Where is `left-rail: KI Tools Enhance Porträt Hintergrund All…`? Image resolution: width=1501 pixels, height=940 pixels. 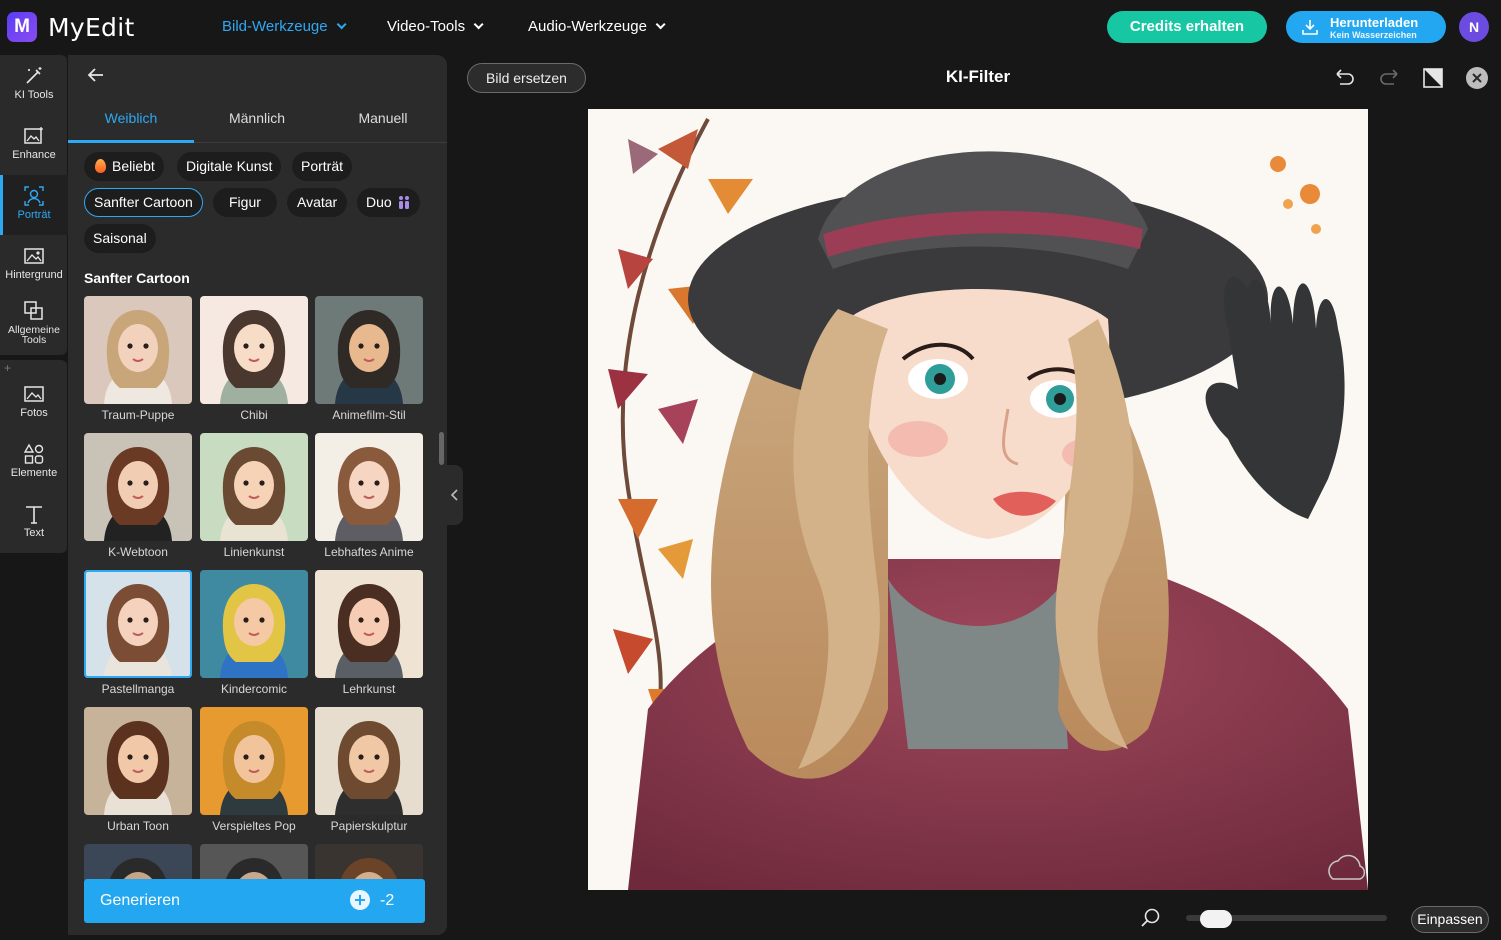 left-rail: KI Tools Enhance Porträt Hintergrund All… is located at coordinates (34, 497).